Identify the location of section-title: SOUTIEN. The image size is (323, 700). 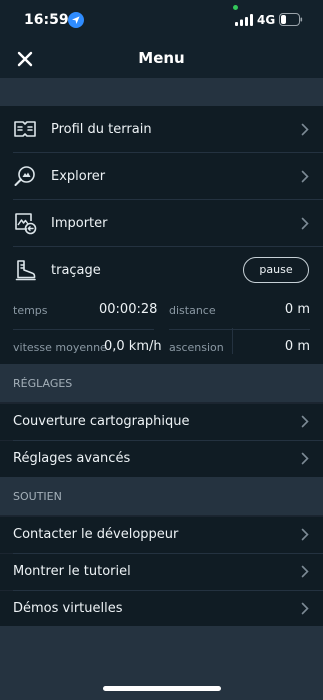
(37, 496).